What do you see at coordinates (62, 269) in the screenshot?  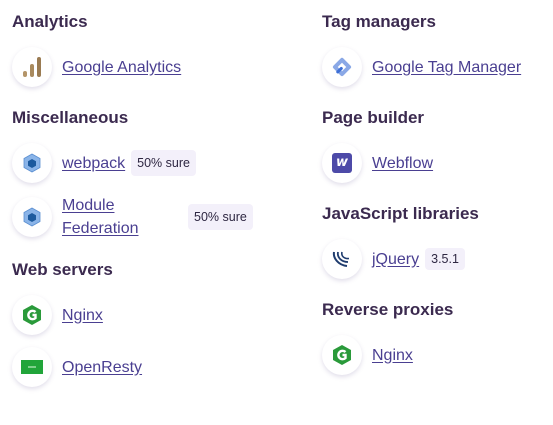 I see `section-title: Web servers` at bounding box center [62, 269].